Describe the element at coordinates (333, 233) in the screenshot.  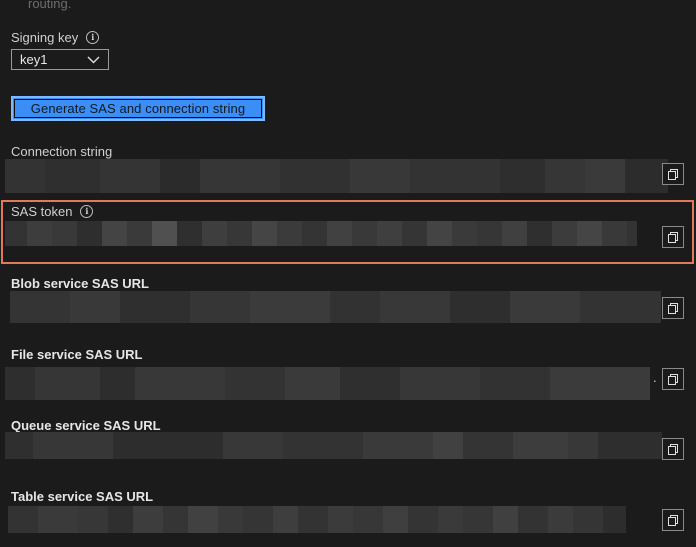
I see `sas-token-field` at that location.